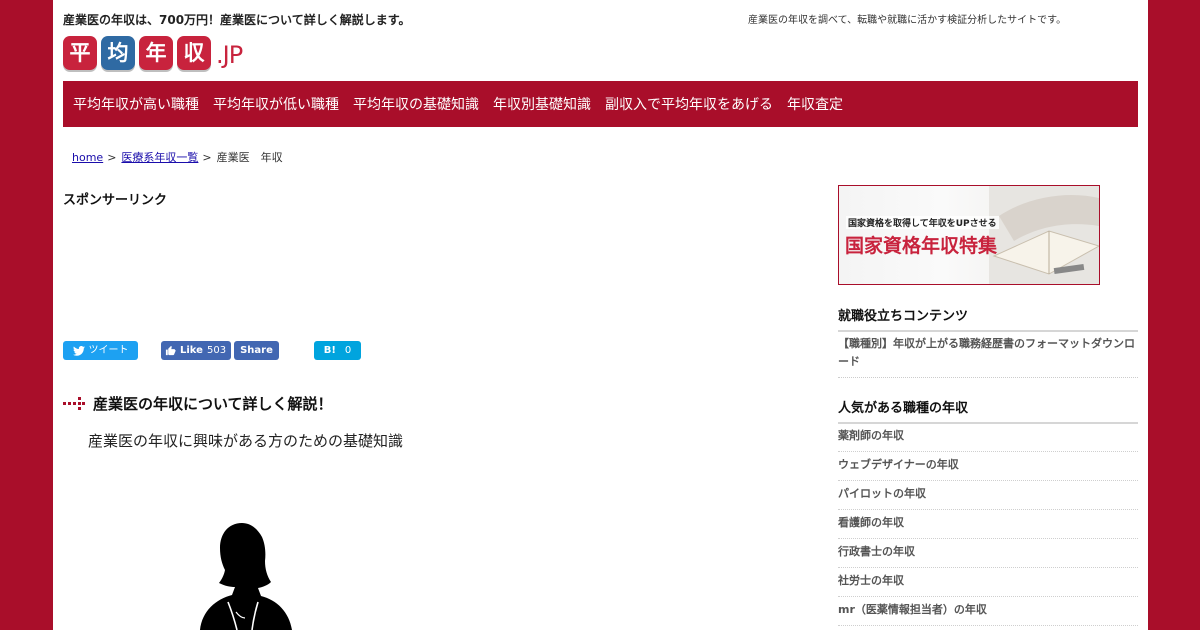  What do you see at coordinates (108, 350) in the screenshot?
I see `tweet-label: ツイート` at bounding box center [108, 350].